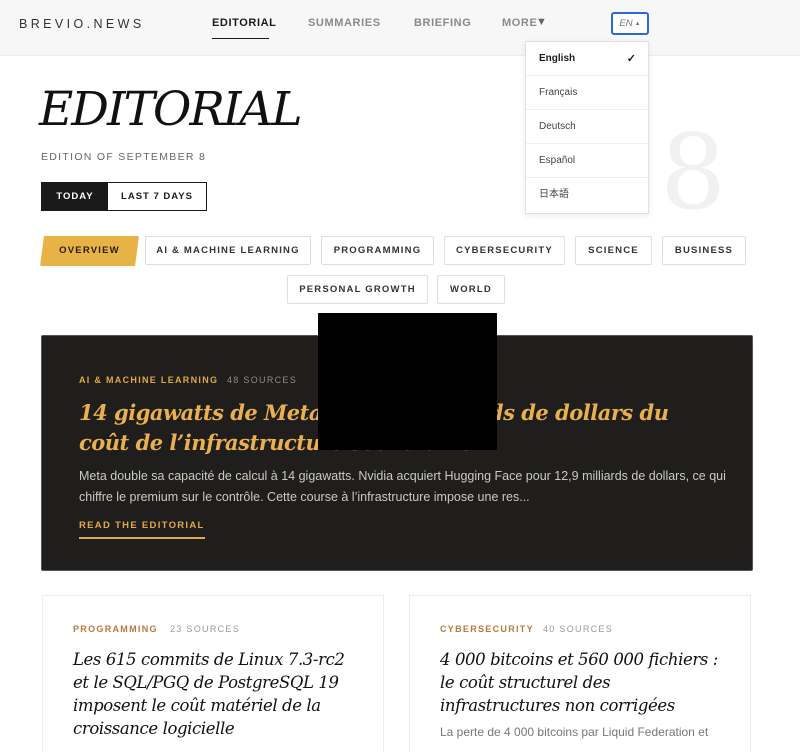 The image size is (800, 752). Describe the element at coordinates (613, 250) in the screenshot. I see `category-science: SCIENCE` at that location.